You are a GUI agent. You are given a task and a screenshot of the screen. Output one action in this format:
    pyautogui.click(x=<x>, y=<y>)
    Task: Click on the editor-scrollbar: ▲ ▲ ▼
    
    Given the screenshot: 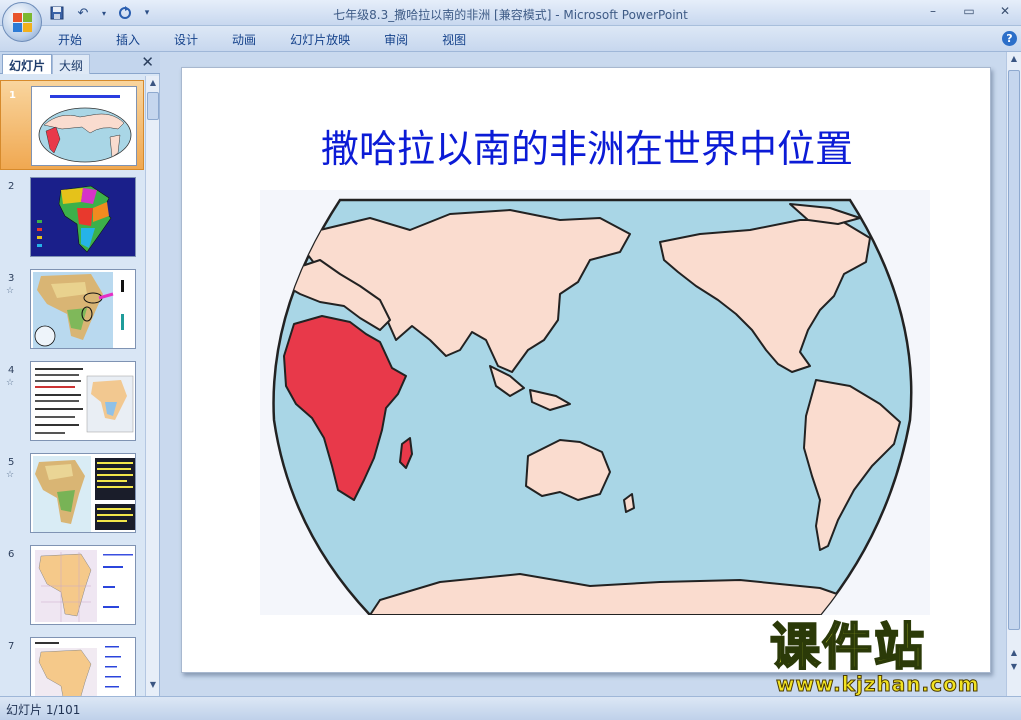 What is the action you would take?
    pyautogui.click(x=1013, y=374)
    